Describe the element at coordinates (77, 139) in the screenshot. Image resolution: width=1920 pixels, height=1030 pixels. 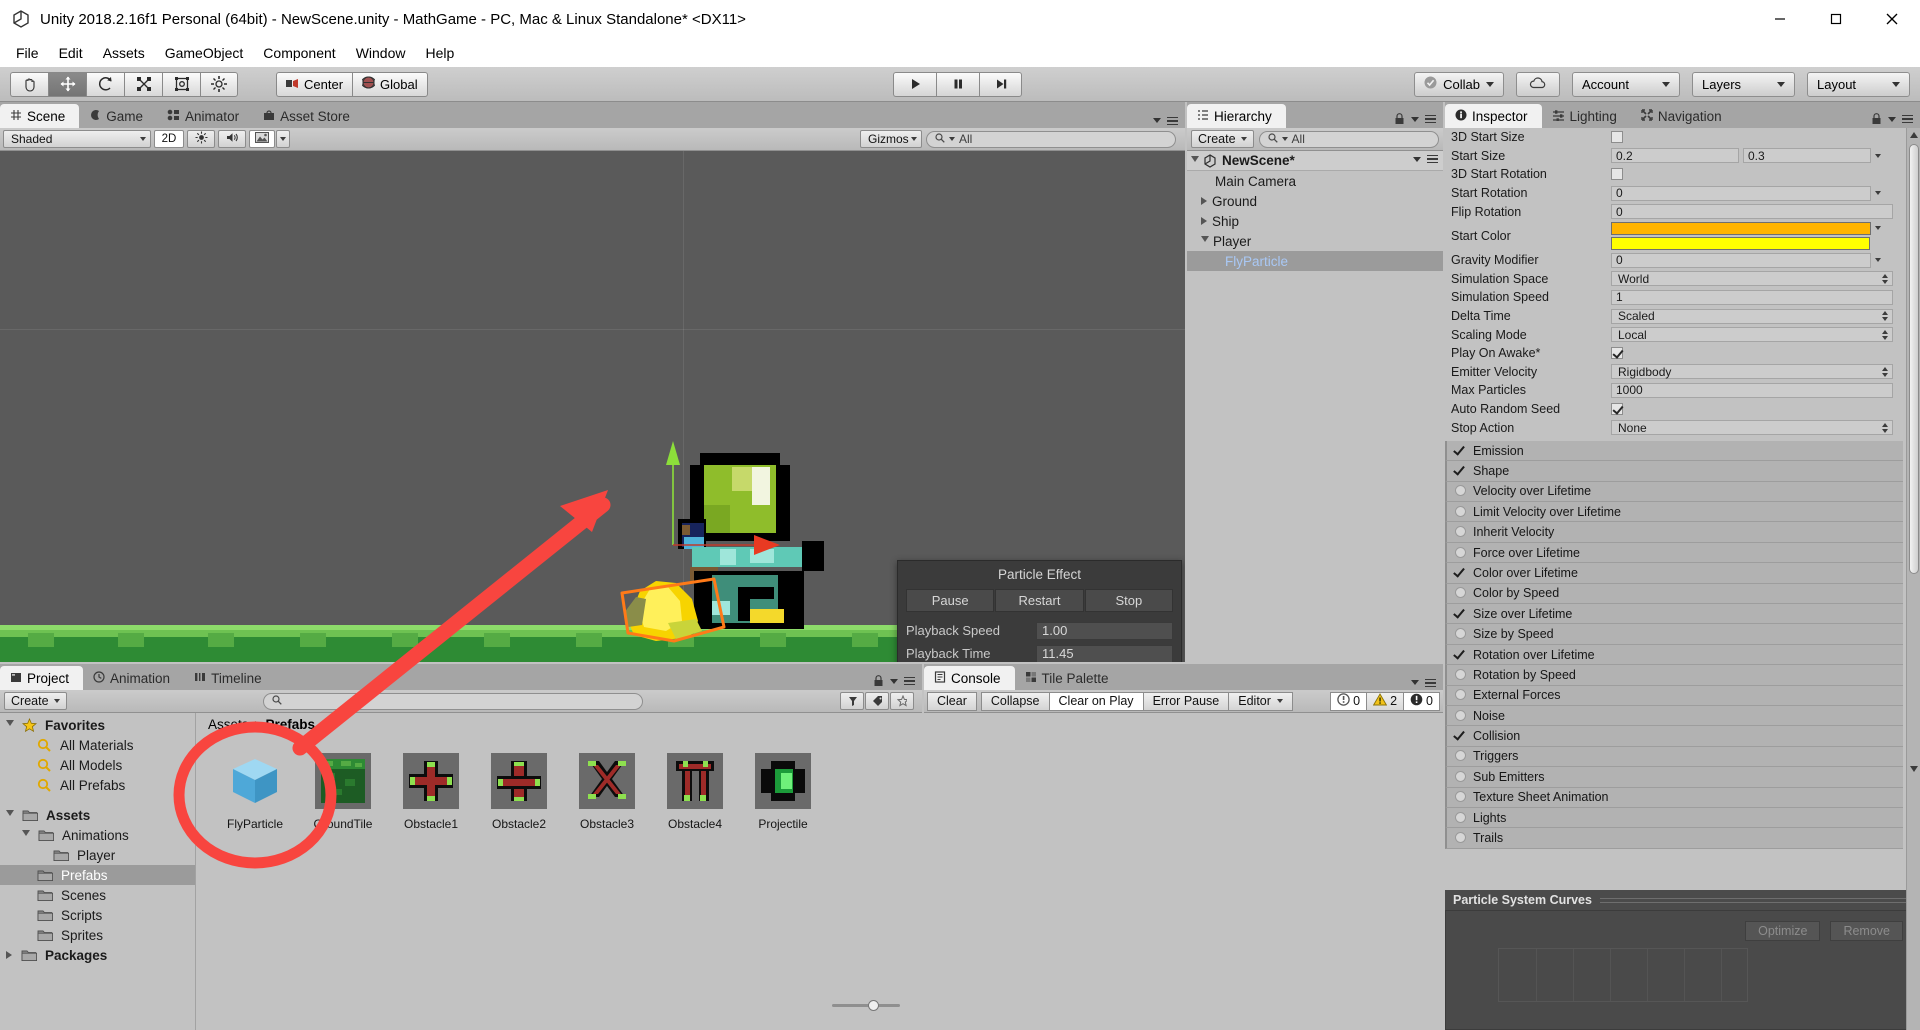
I see `draw-mode-dropdown: Shaded` at that location.